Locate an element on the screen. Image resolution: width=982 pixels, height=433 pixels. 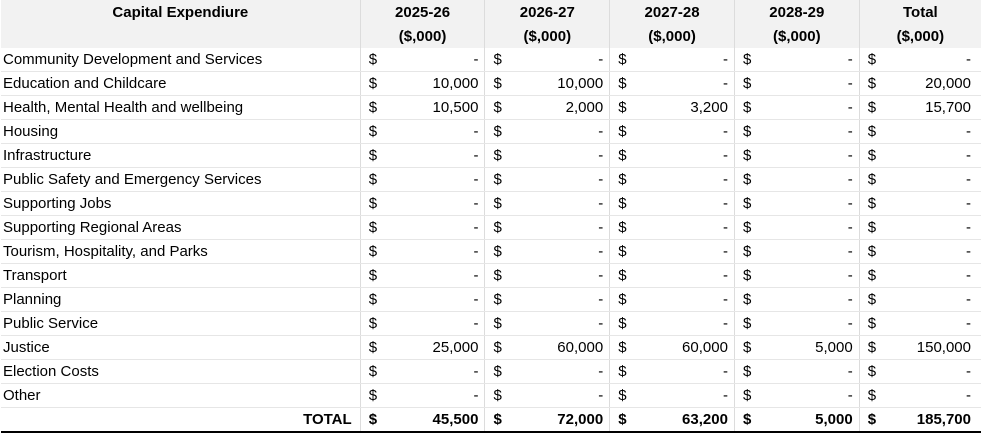
table-row: Public Service $ - $ - $ - $ - $ - is located at coordinates (491, 323).